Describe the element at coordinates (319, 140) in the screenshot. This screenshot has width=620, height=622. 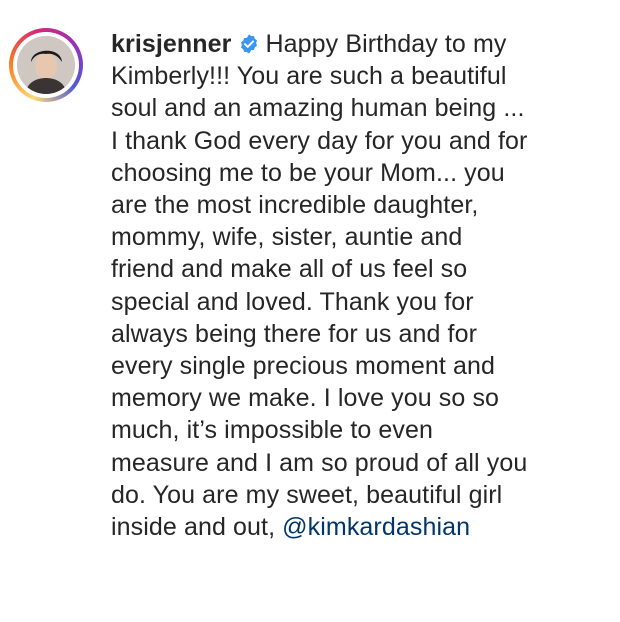
I see `caption-line: I thank God every day for you and for` at that location.